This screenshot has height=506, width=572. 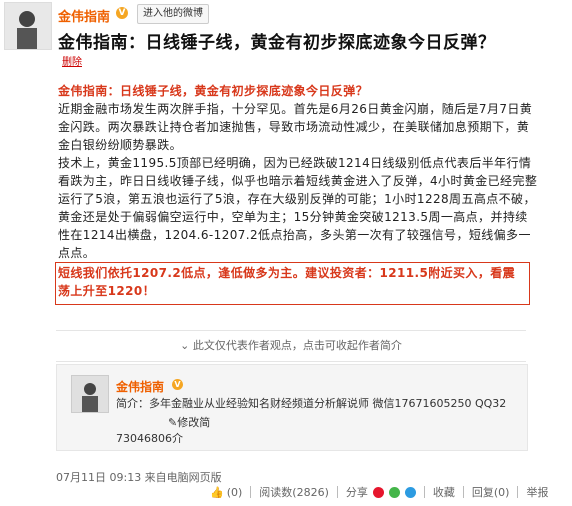 I want to click on edit-intro-link: ✎修改简, so click(x=189, y=422).